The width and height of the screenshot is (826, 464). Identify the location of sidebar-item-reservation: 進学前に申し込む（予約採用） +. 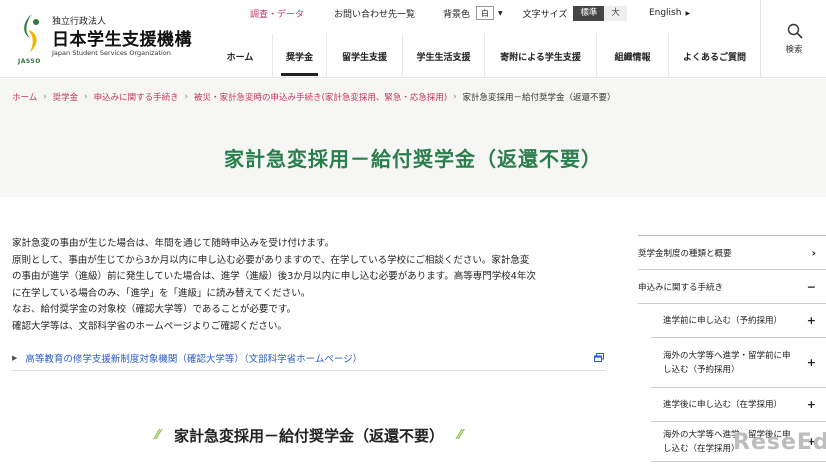
(738, 321).